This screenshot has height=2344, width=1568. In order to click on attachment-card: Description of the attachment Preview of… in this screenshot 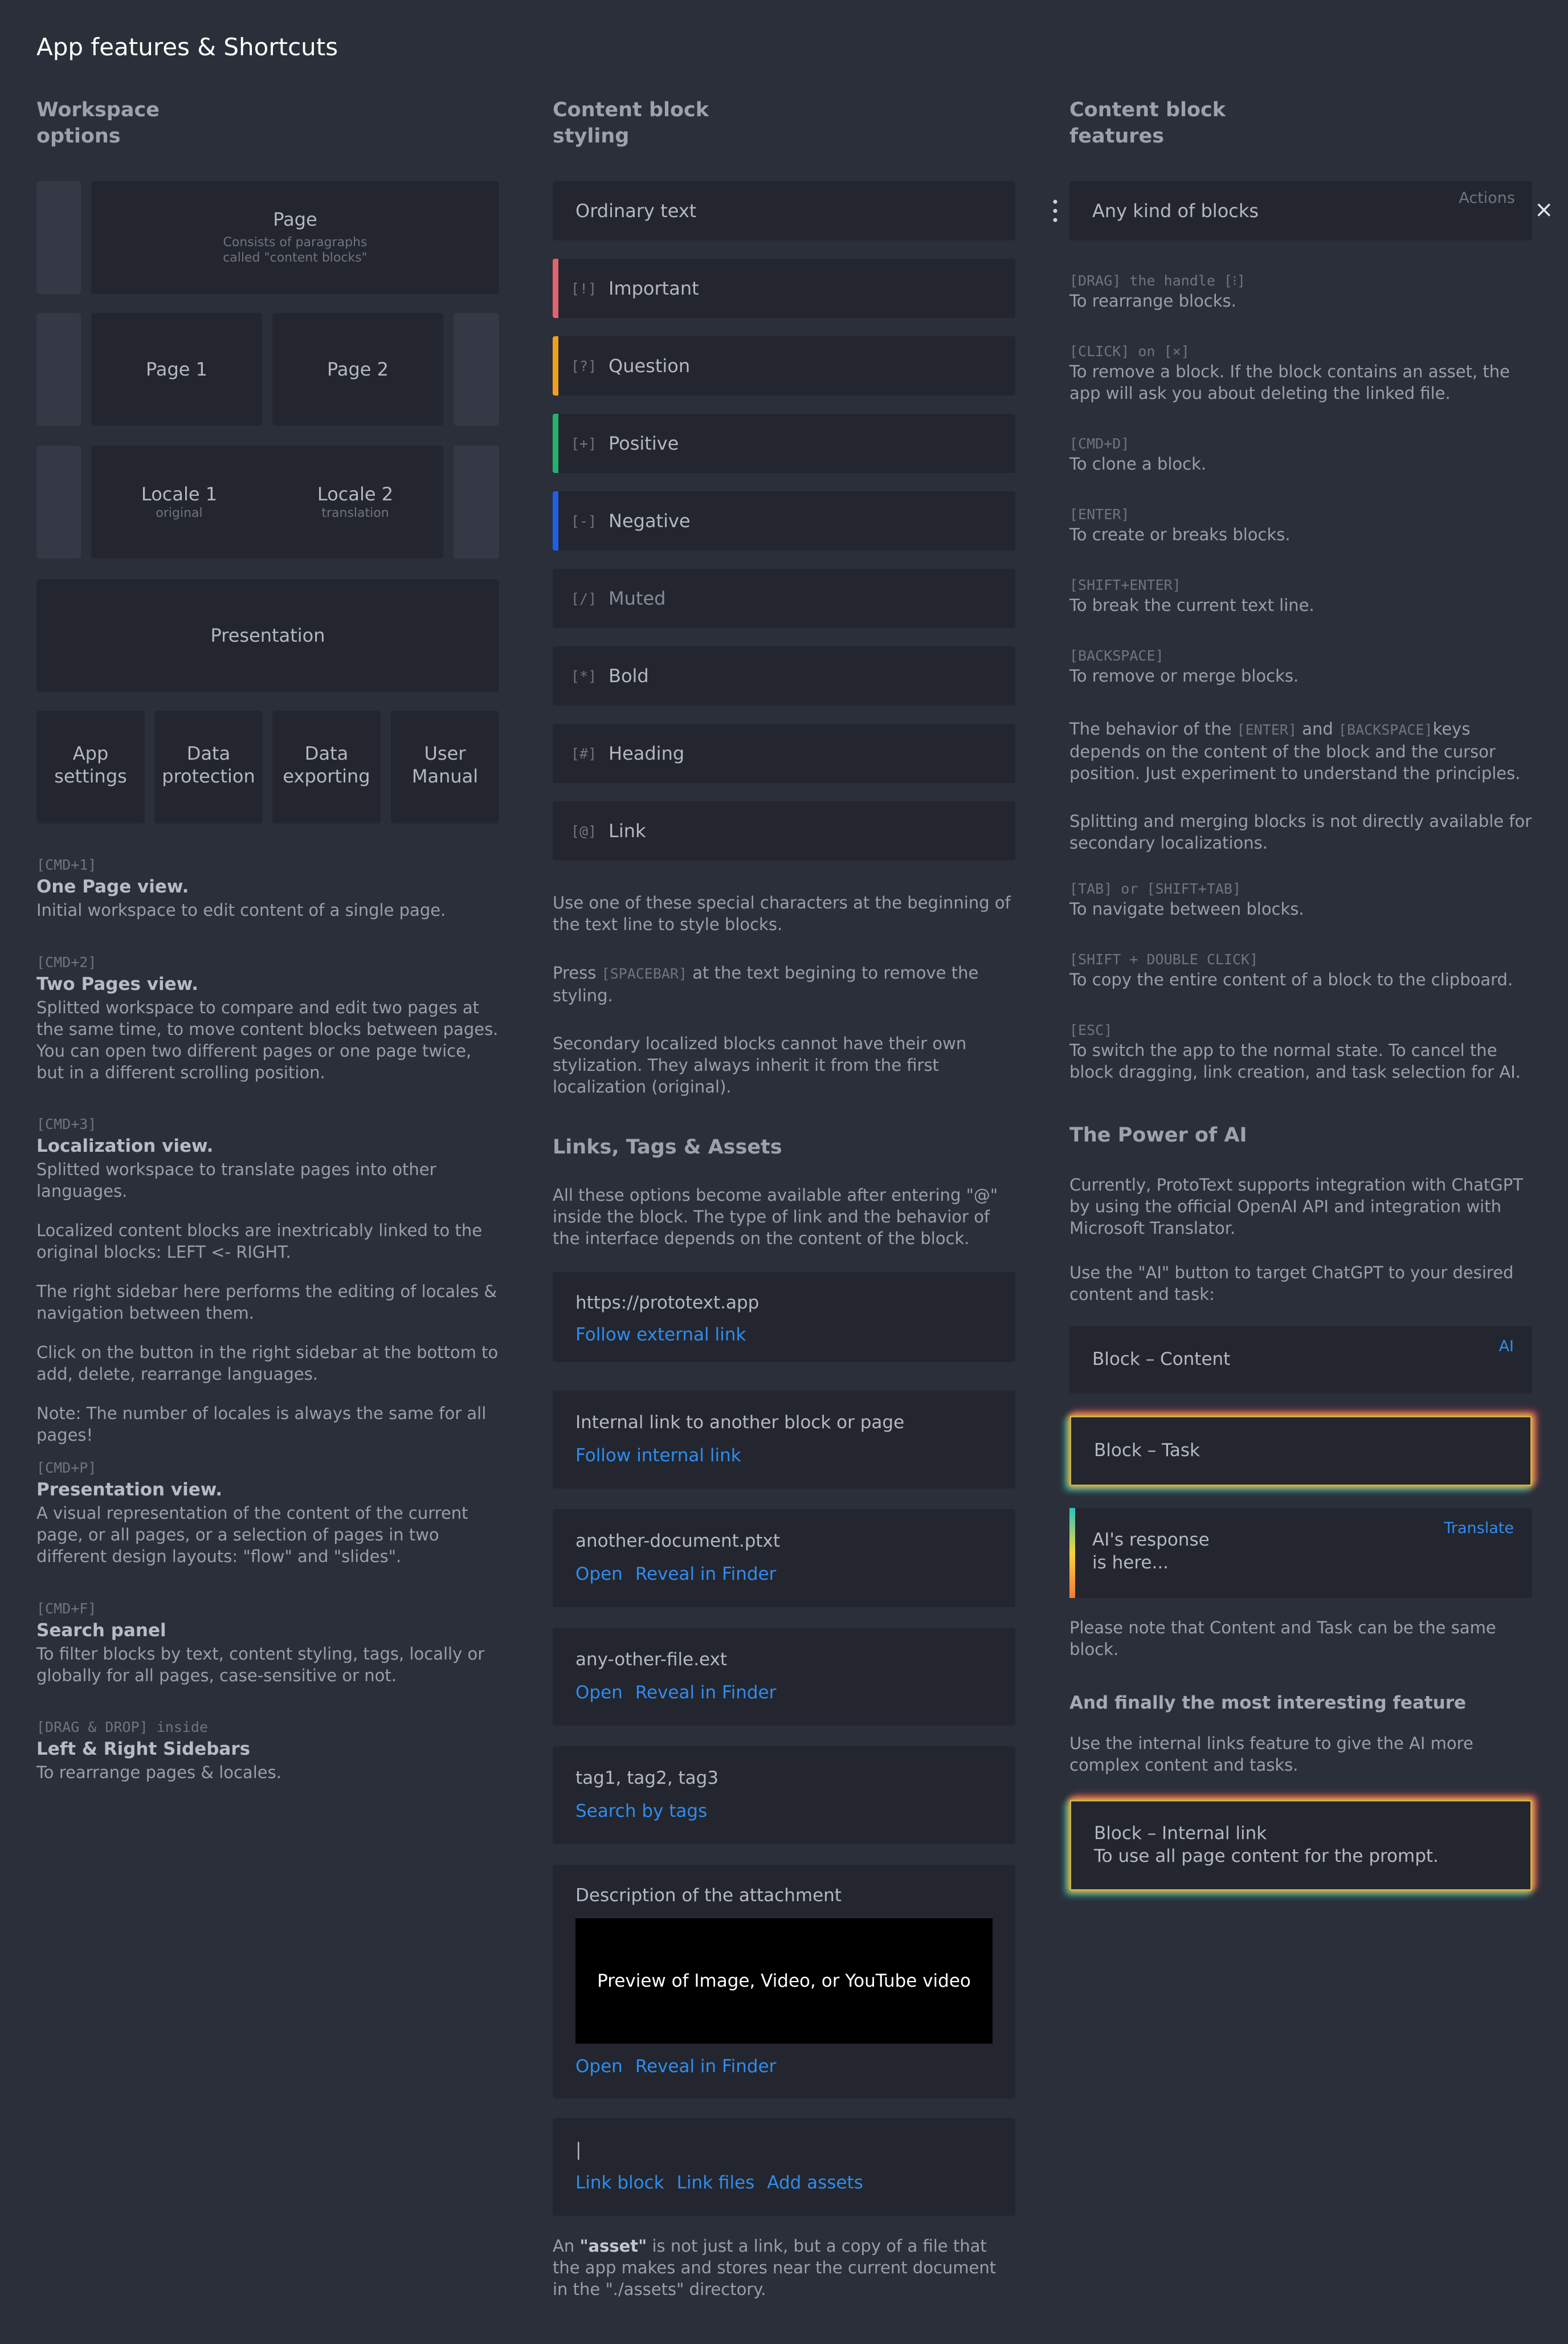, I will do `click(784, 1981)`.